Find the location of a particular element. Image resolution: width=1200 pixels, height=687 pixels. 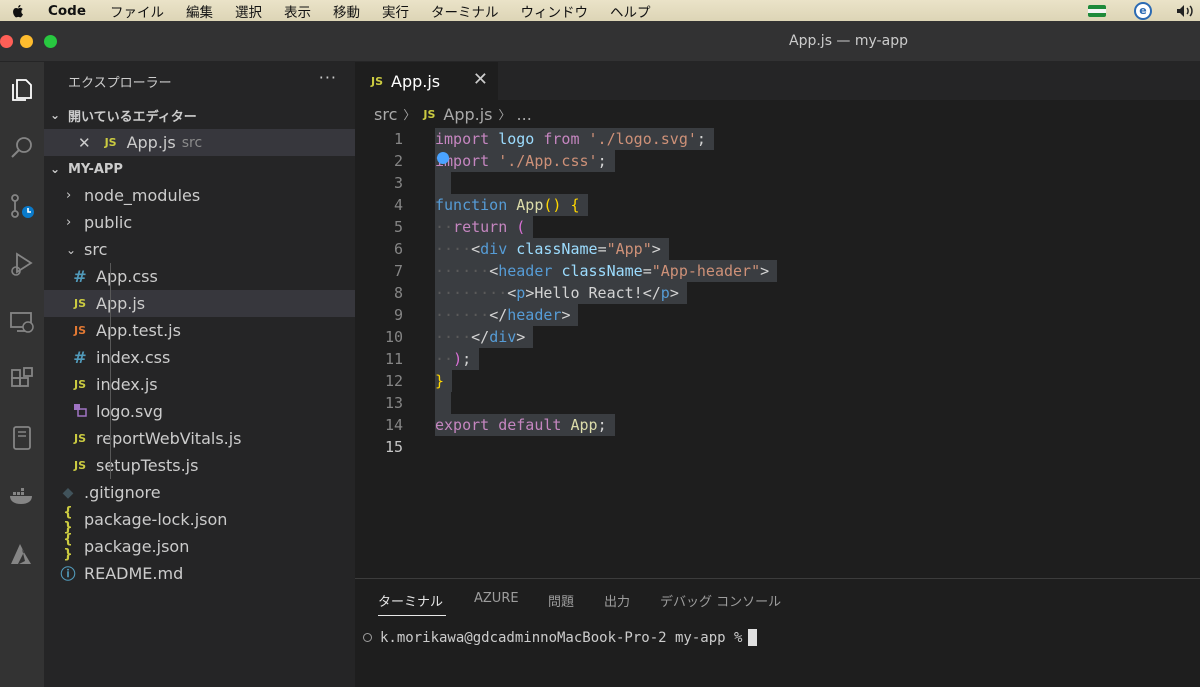

mouse-pointer-icon is located at coordinates (443, 158).